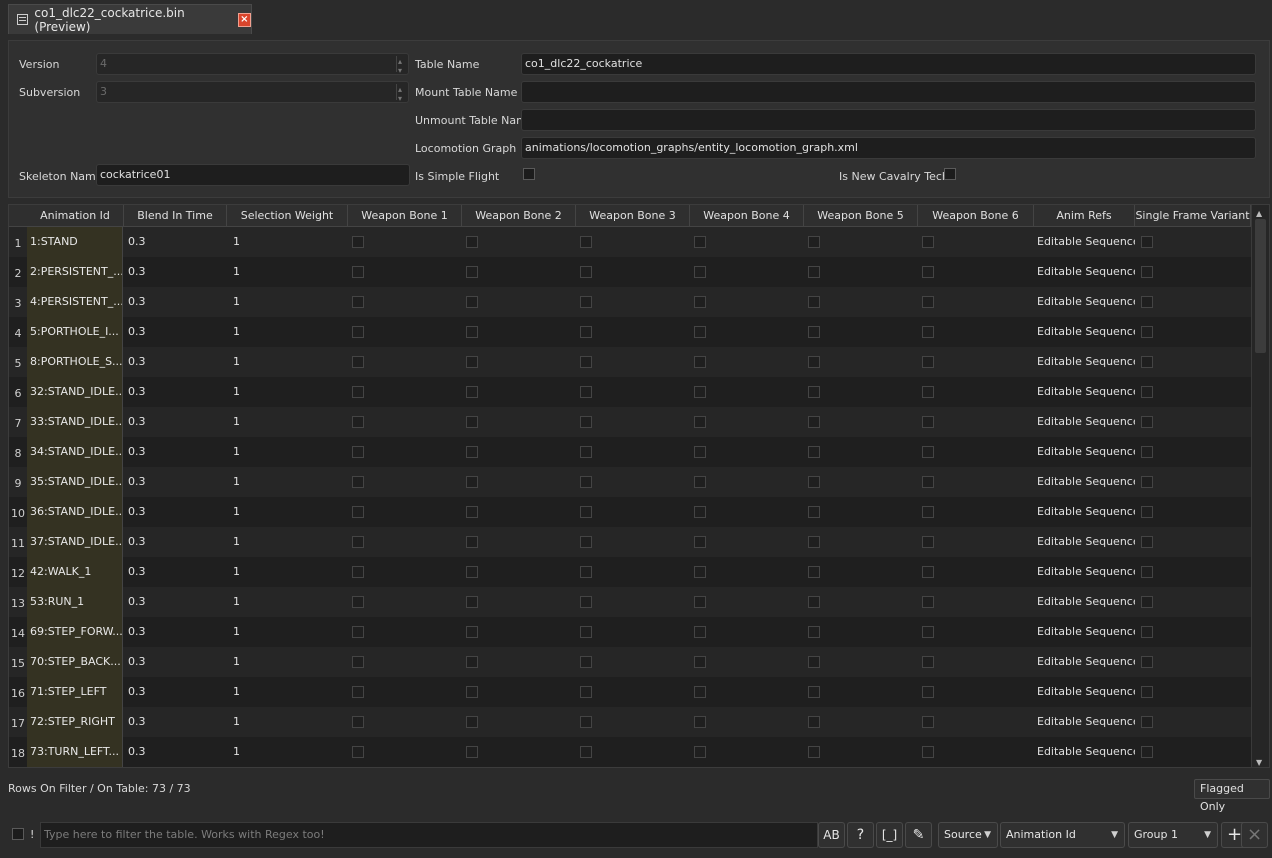 This screenshot has width=1272, height=858. Describe the element at coordinates (18, 362) in the screenshot. I see `row-number: 5` at that location.